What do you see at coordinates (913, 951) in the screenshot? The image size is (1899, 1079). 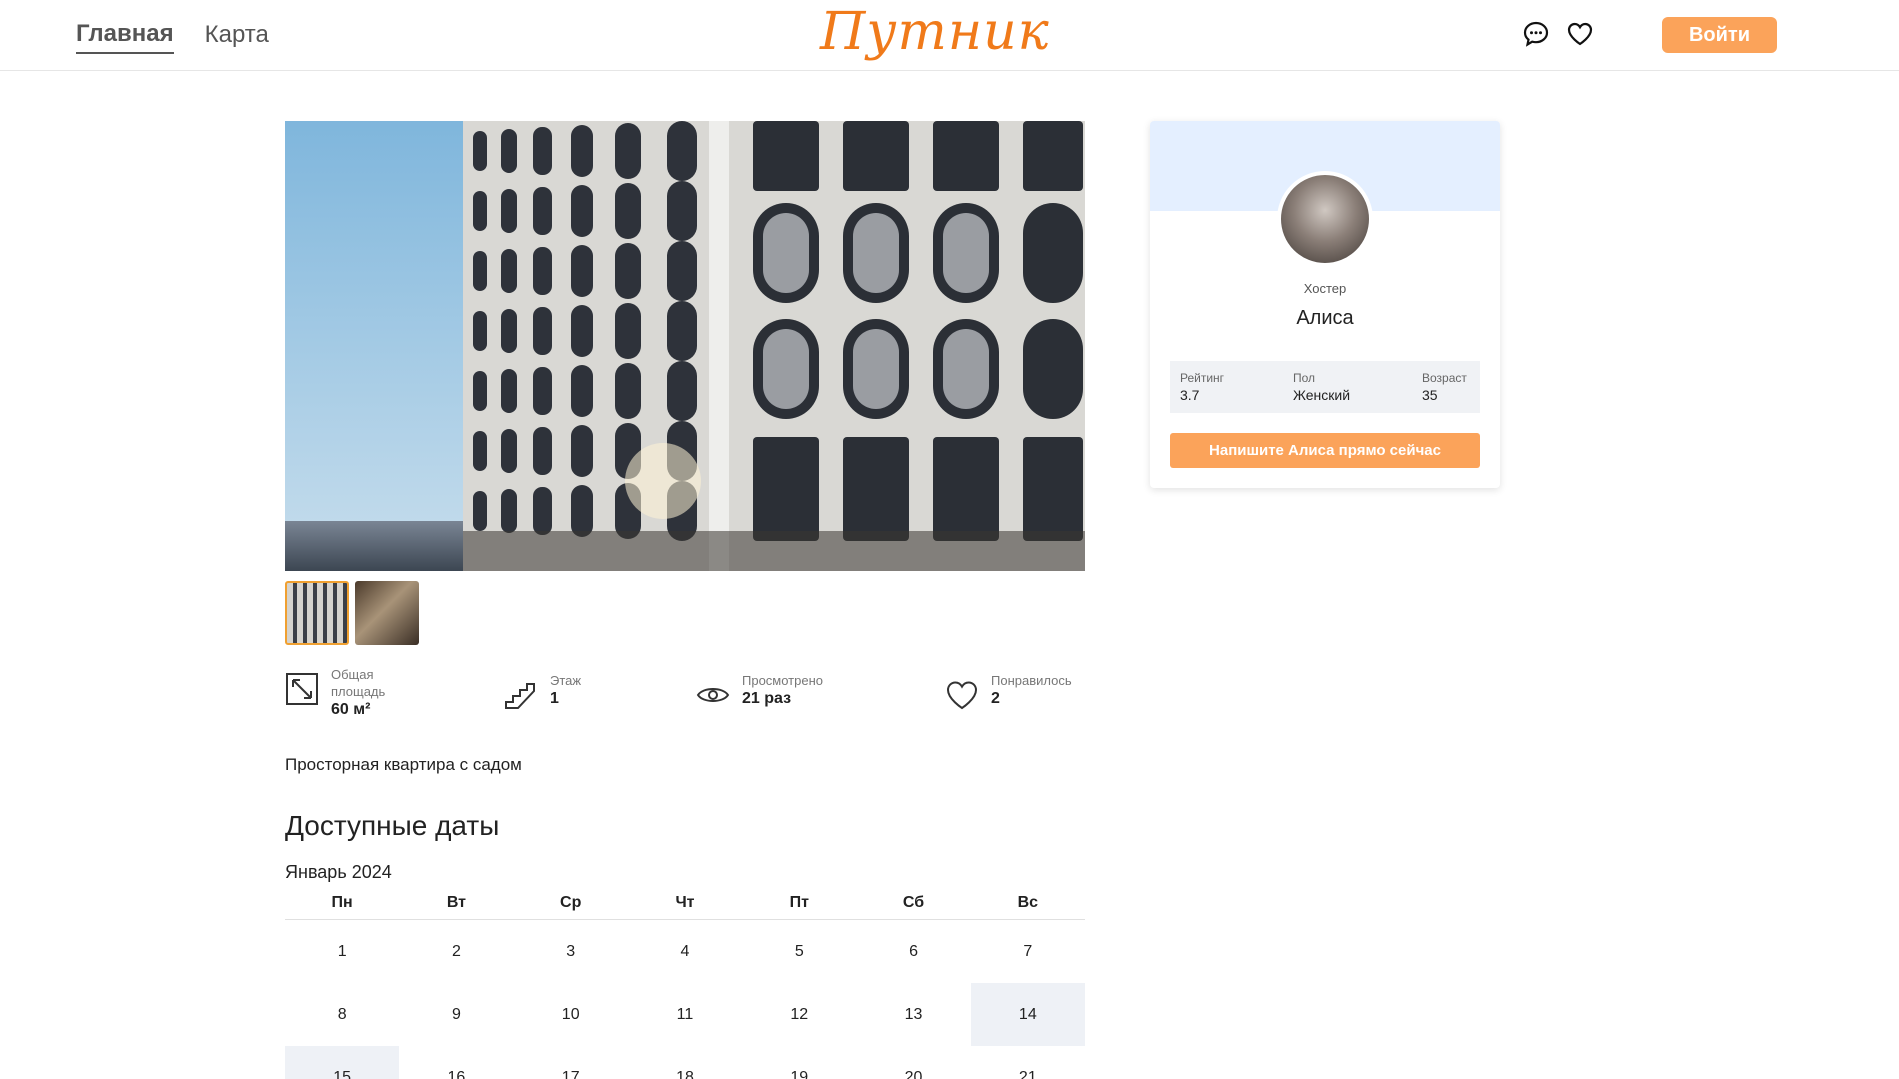 I see `calendar-day: 6` at bounding box center [913, 951].